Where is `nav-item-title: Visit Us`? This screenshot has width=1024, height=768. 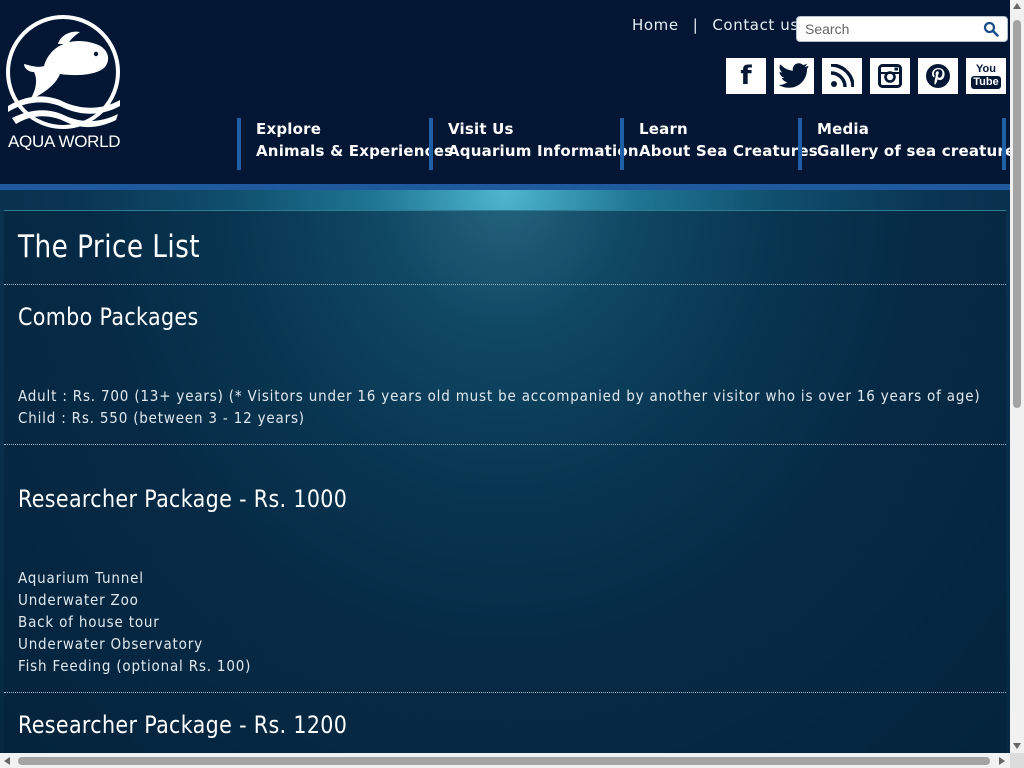 nav-item-title: Visit Us is located at coordinates (481, 129).